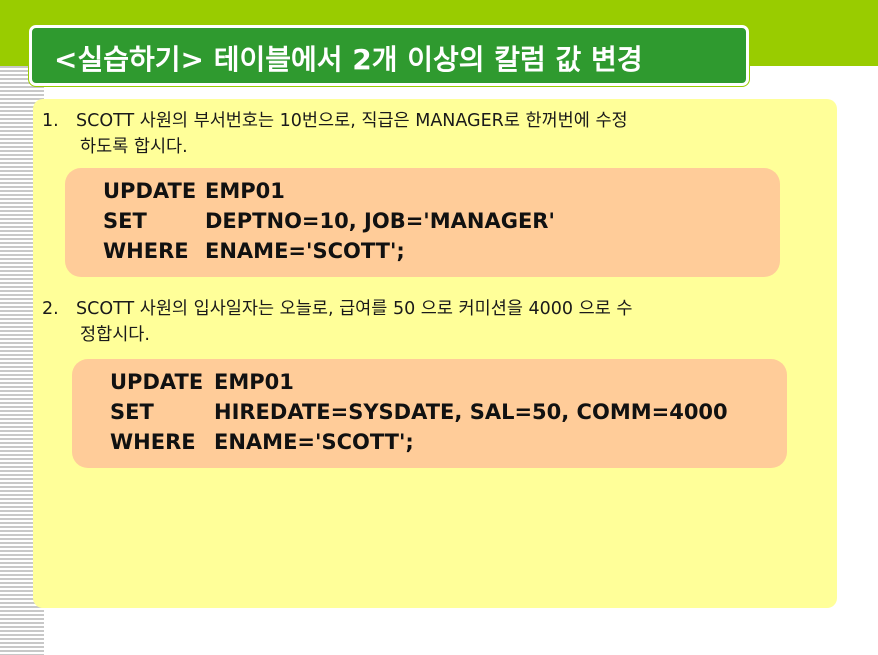 The height and width of the screenshot is (655, 878). What do you see at coordinates (348, 59) in the screenshot?
I see `slide-title: <실습하기> 테이블에서 2개 이상의 칼럼 값 변경` at bounding box center [348, 59].